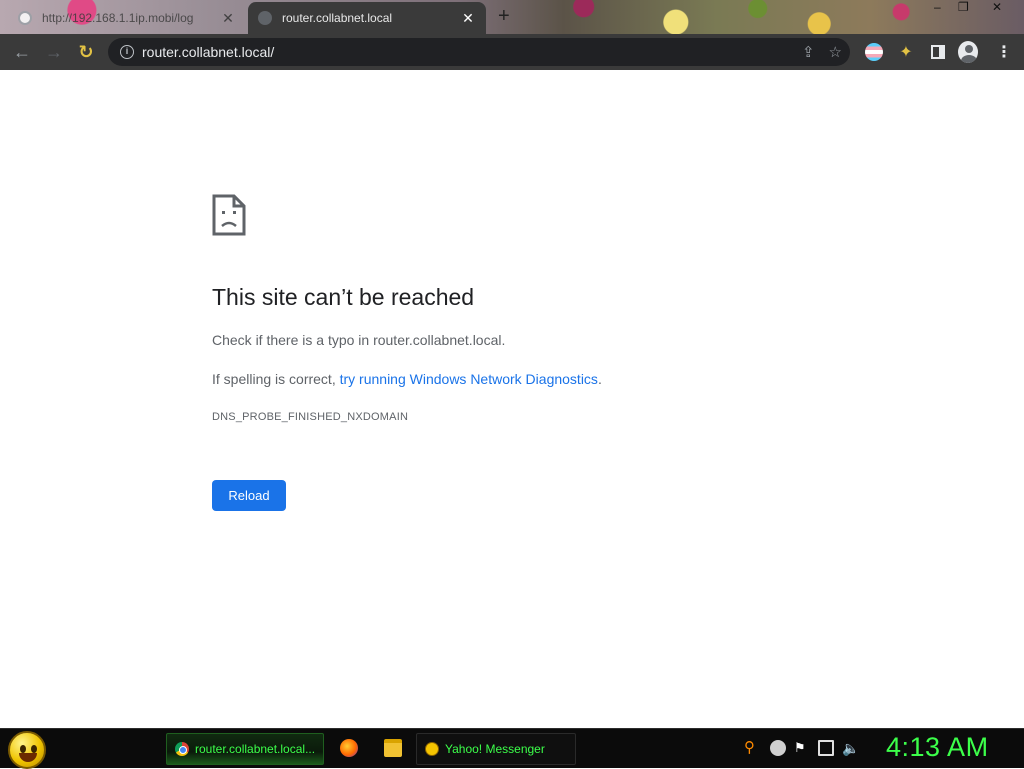 Image resolution: width=1024 pixels, height=769 pixels. Describe the element at coordinates (432, 749) in the screenshot. I see `yahoo-messenger-icon` at that location.